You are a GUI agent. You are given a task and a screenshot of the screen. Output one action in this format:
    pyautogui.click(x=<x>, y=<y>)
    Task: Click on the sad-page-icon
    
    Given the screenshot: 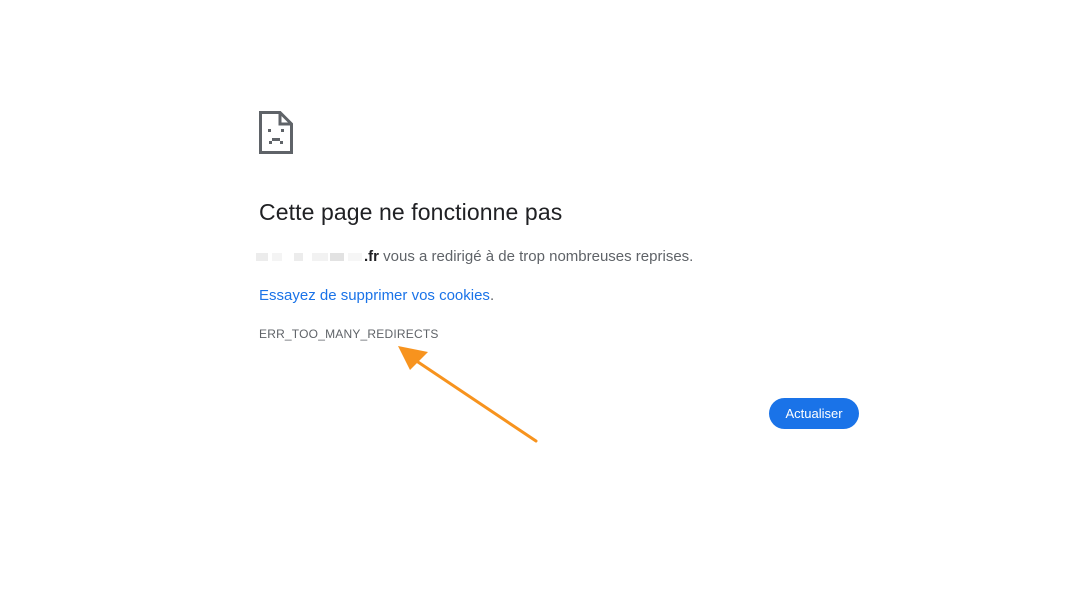 What is the action you would take?
    pyautogui.click(x=276, y=132)
    